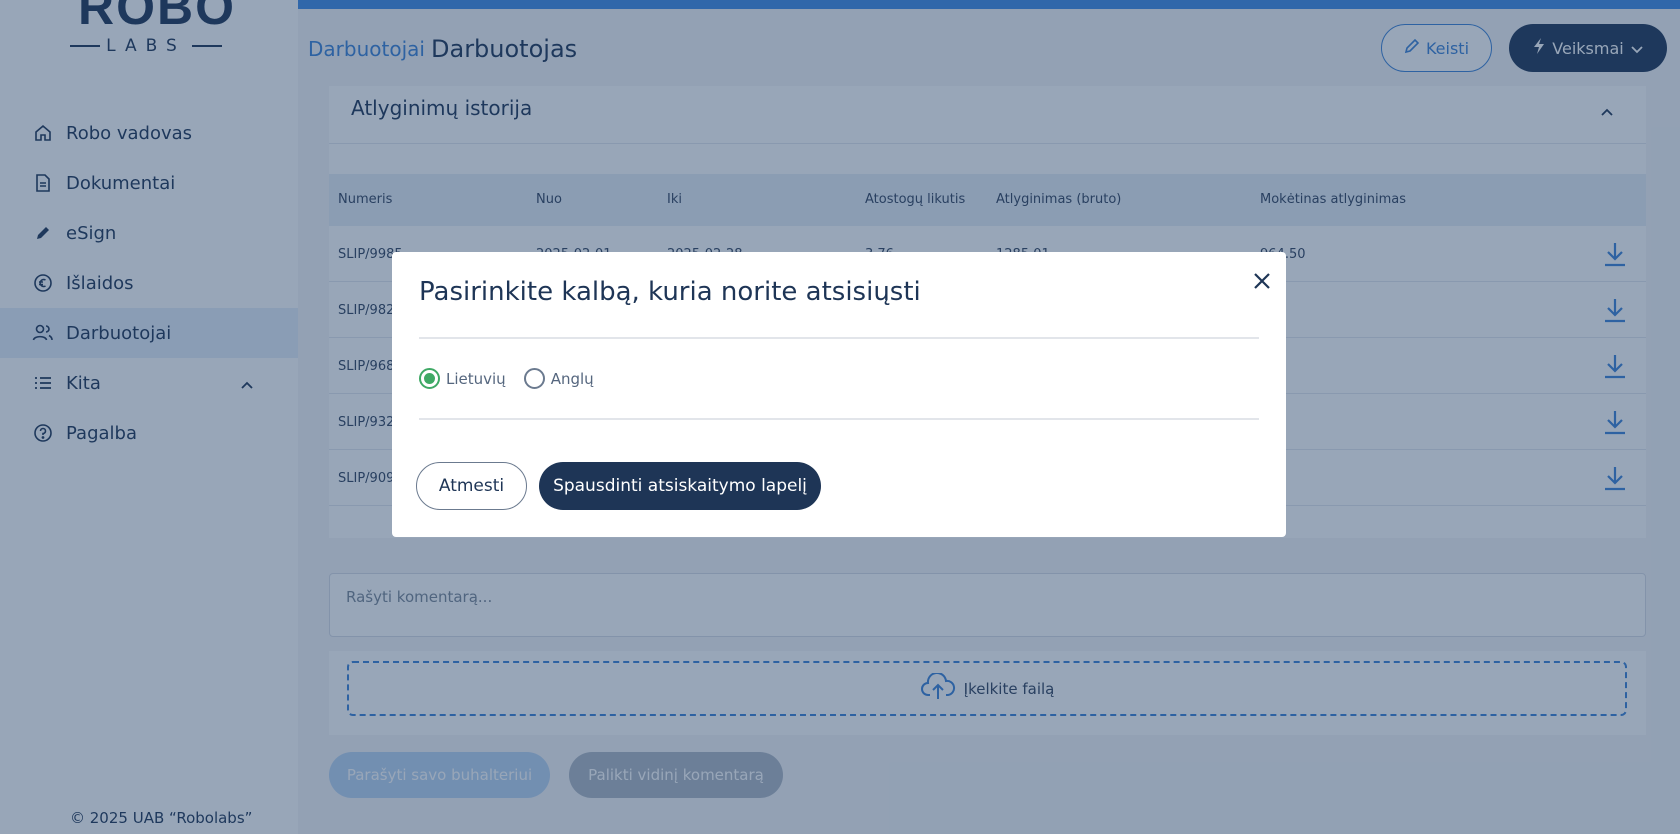 This screenshot has height=834, width=1680. I want to click on radio-lithuanian, so click(429, 378).